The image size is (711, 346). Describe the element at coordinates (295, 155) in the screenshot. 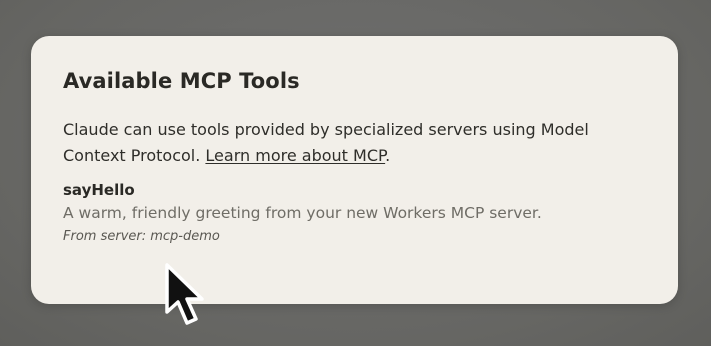

I see `learn-more-link: Learn more about MCP` at that location.